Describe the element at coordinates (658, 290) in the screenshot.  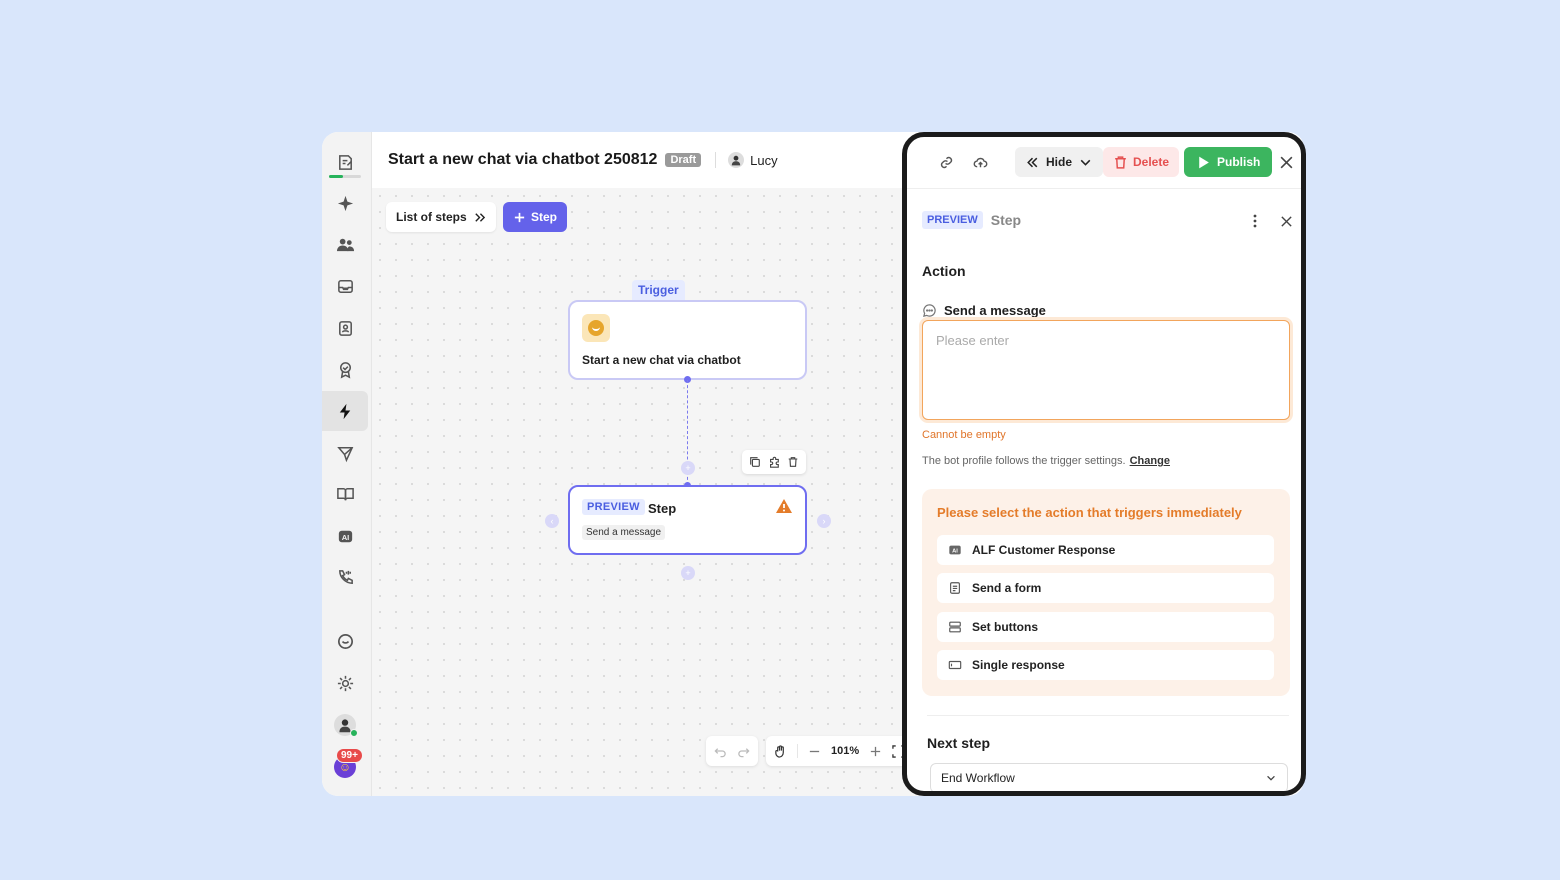
I see `trigger-tag: Trigger` at that location.